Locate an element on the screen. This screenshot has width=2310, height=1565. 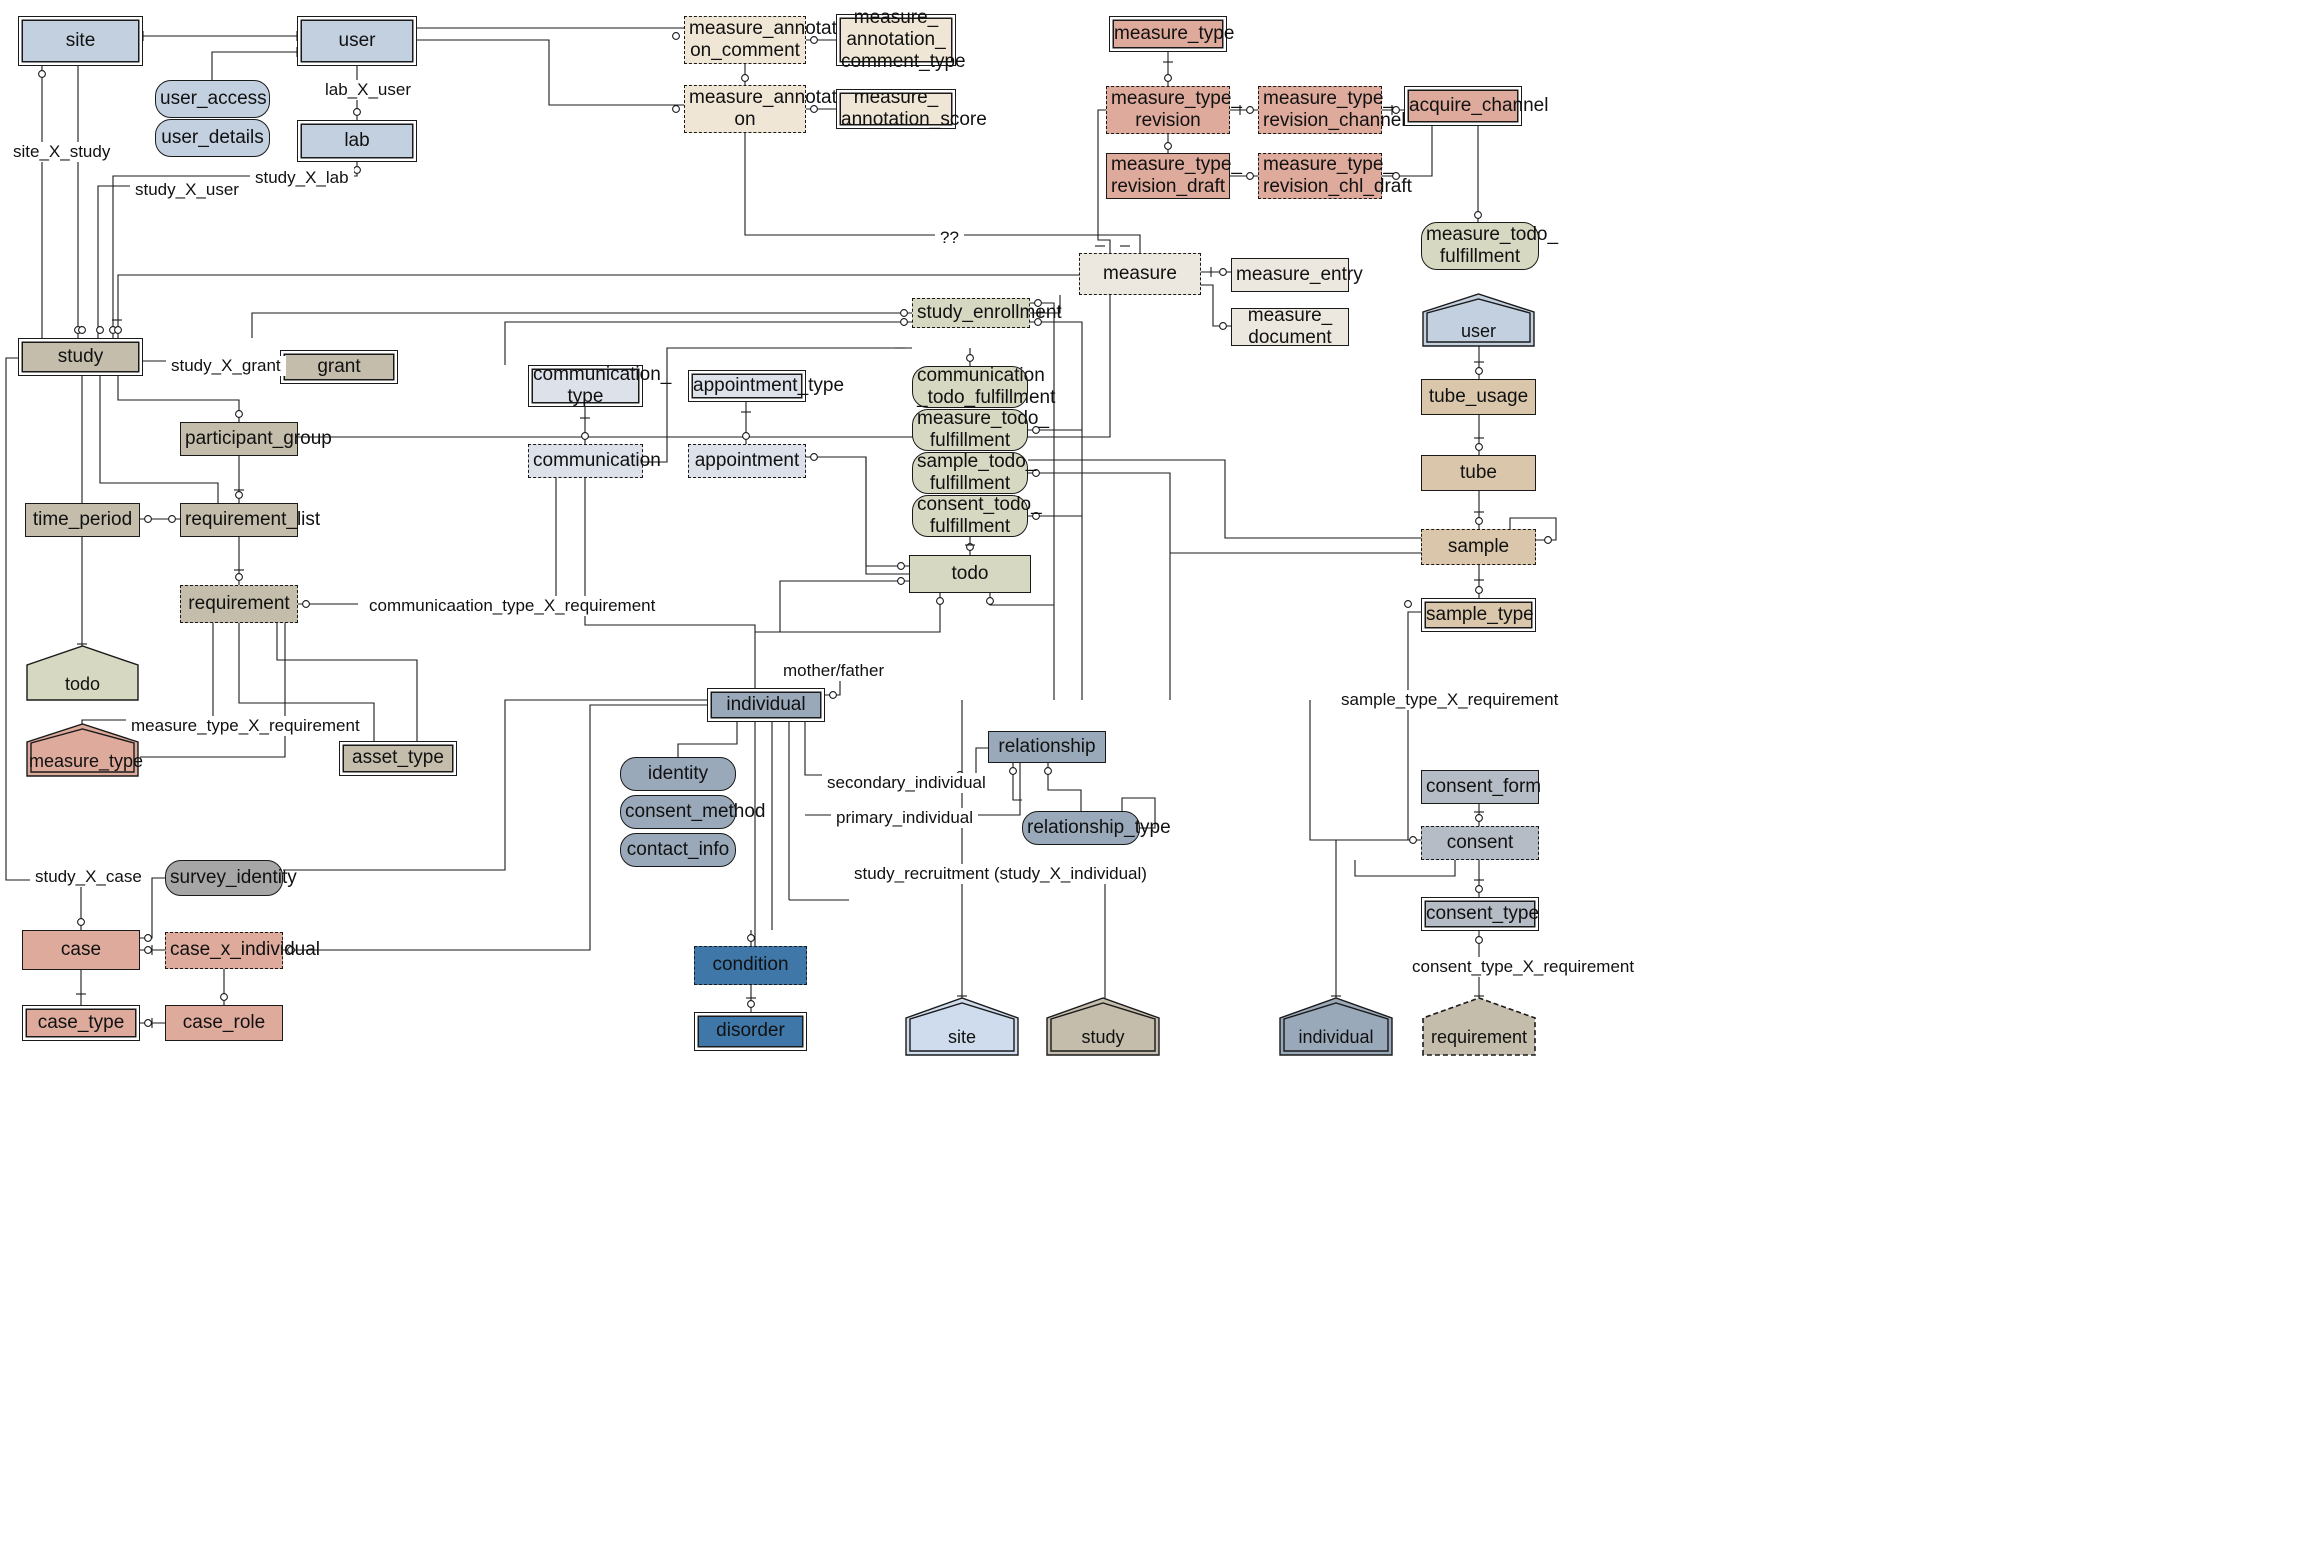
entity-lab: lab is located at coordinates (357, 141).